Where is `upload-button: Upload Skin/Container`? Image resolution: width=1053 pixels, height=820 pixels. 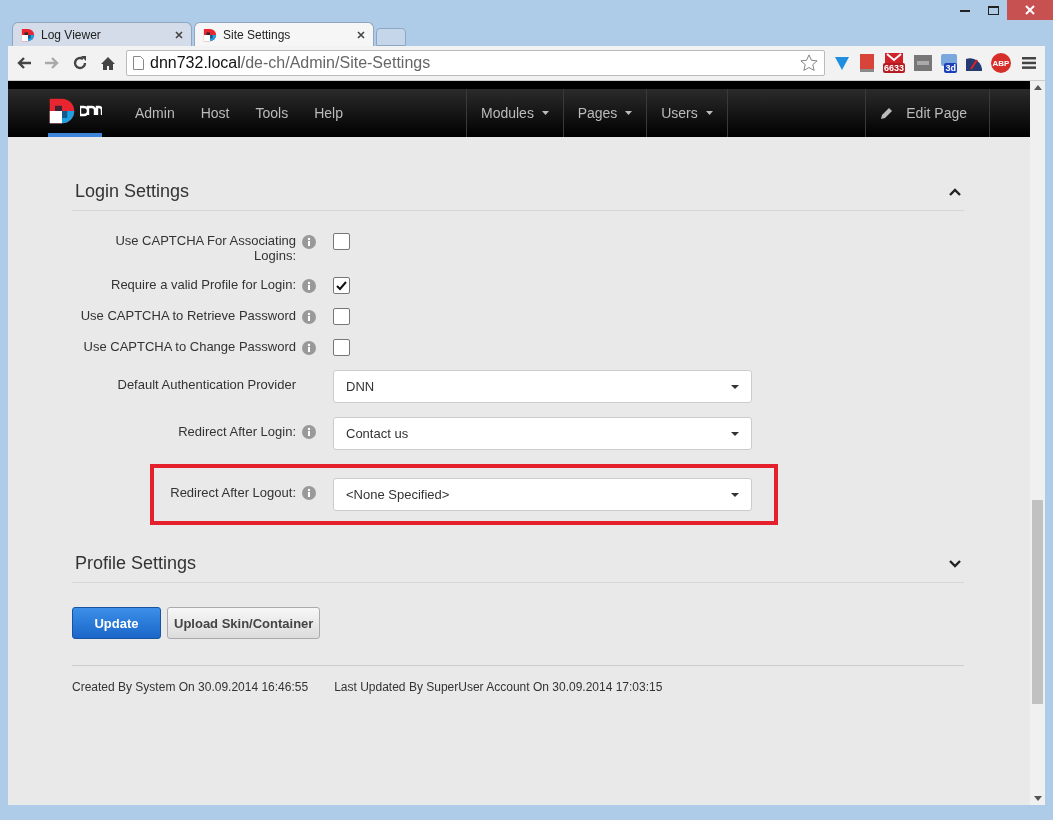
upload-button: Upload Skin/Container is located at coordinates (244, 623).